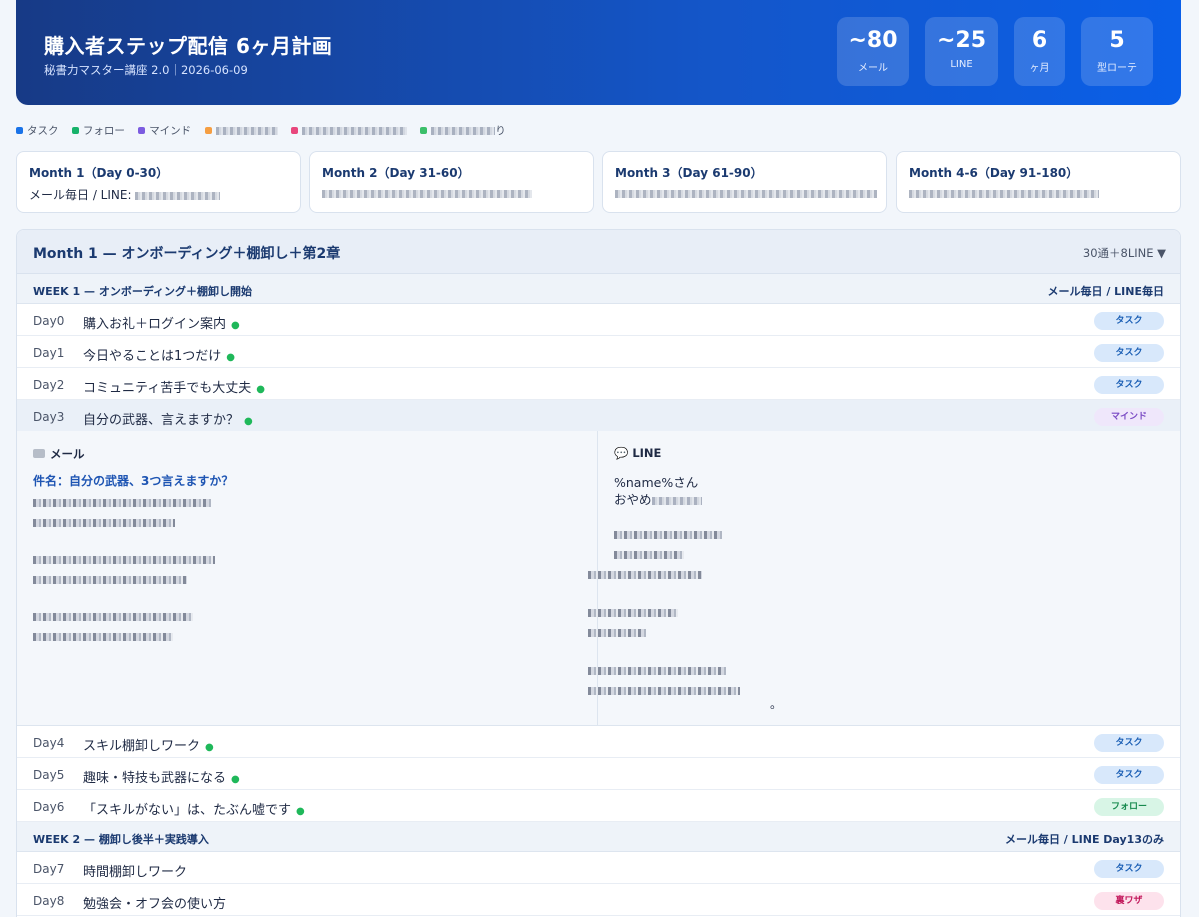  I want to click on line-second: おやめ, so click(658, 498).